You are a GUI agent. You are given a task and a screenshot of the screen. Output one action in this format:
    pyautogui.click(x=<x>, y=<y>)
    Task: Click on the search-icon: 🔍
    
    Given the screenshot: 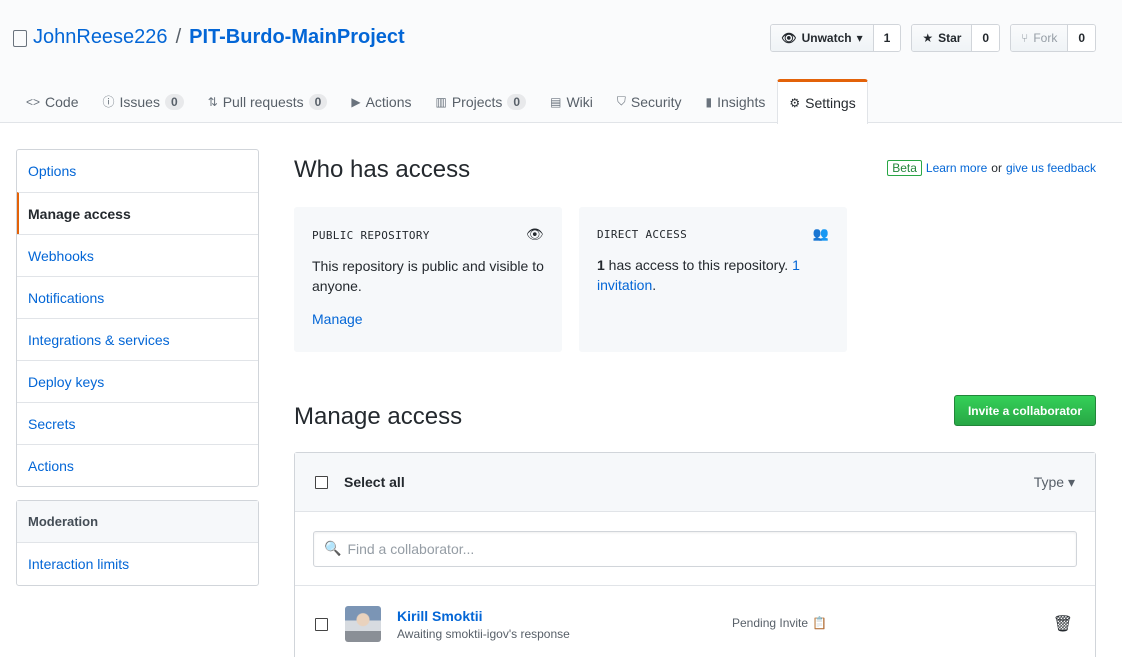 What is the action you would take?
    pyautogui.click(x=333, y=548)
    